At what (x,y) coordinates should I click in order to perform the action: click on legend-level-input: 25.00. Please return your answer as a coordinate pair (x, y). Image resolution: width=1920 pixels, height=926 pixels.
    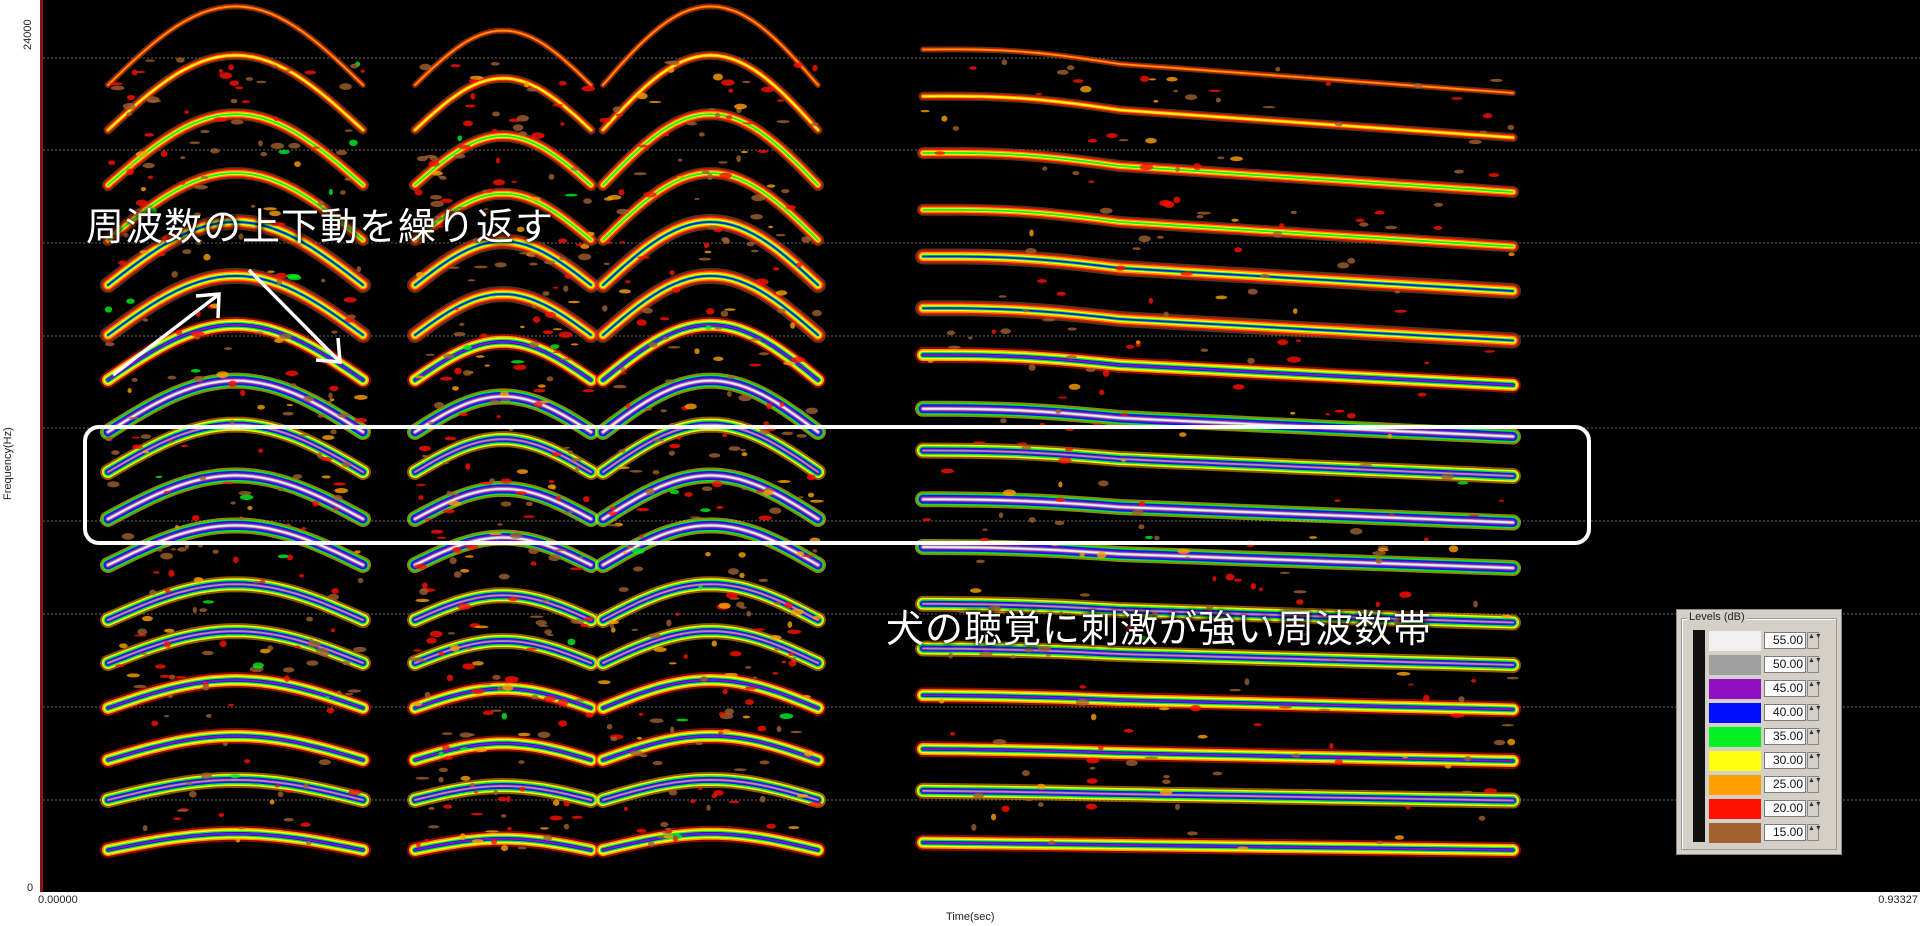
    Looking at the image, I should click on (1785, 784).